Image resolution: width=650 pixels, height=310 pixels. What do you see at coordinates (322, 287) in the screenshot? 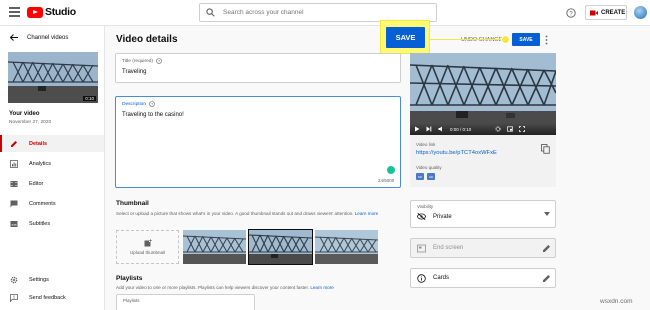
I see `playlists-learn-more-link: Learn more` at bounding box center [322, 287].